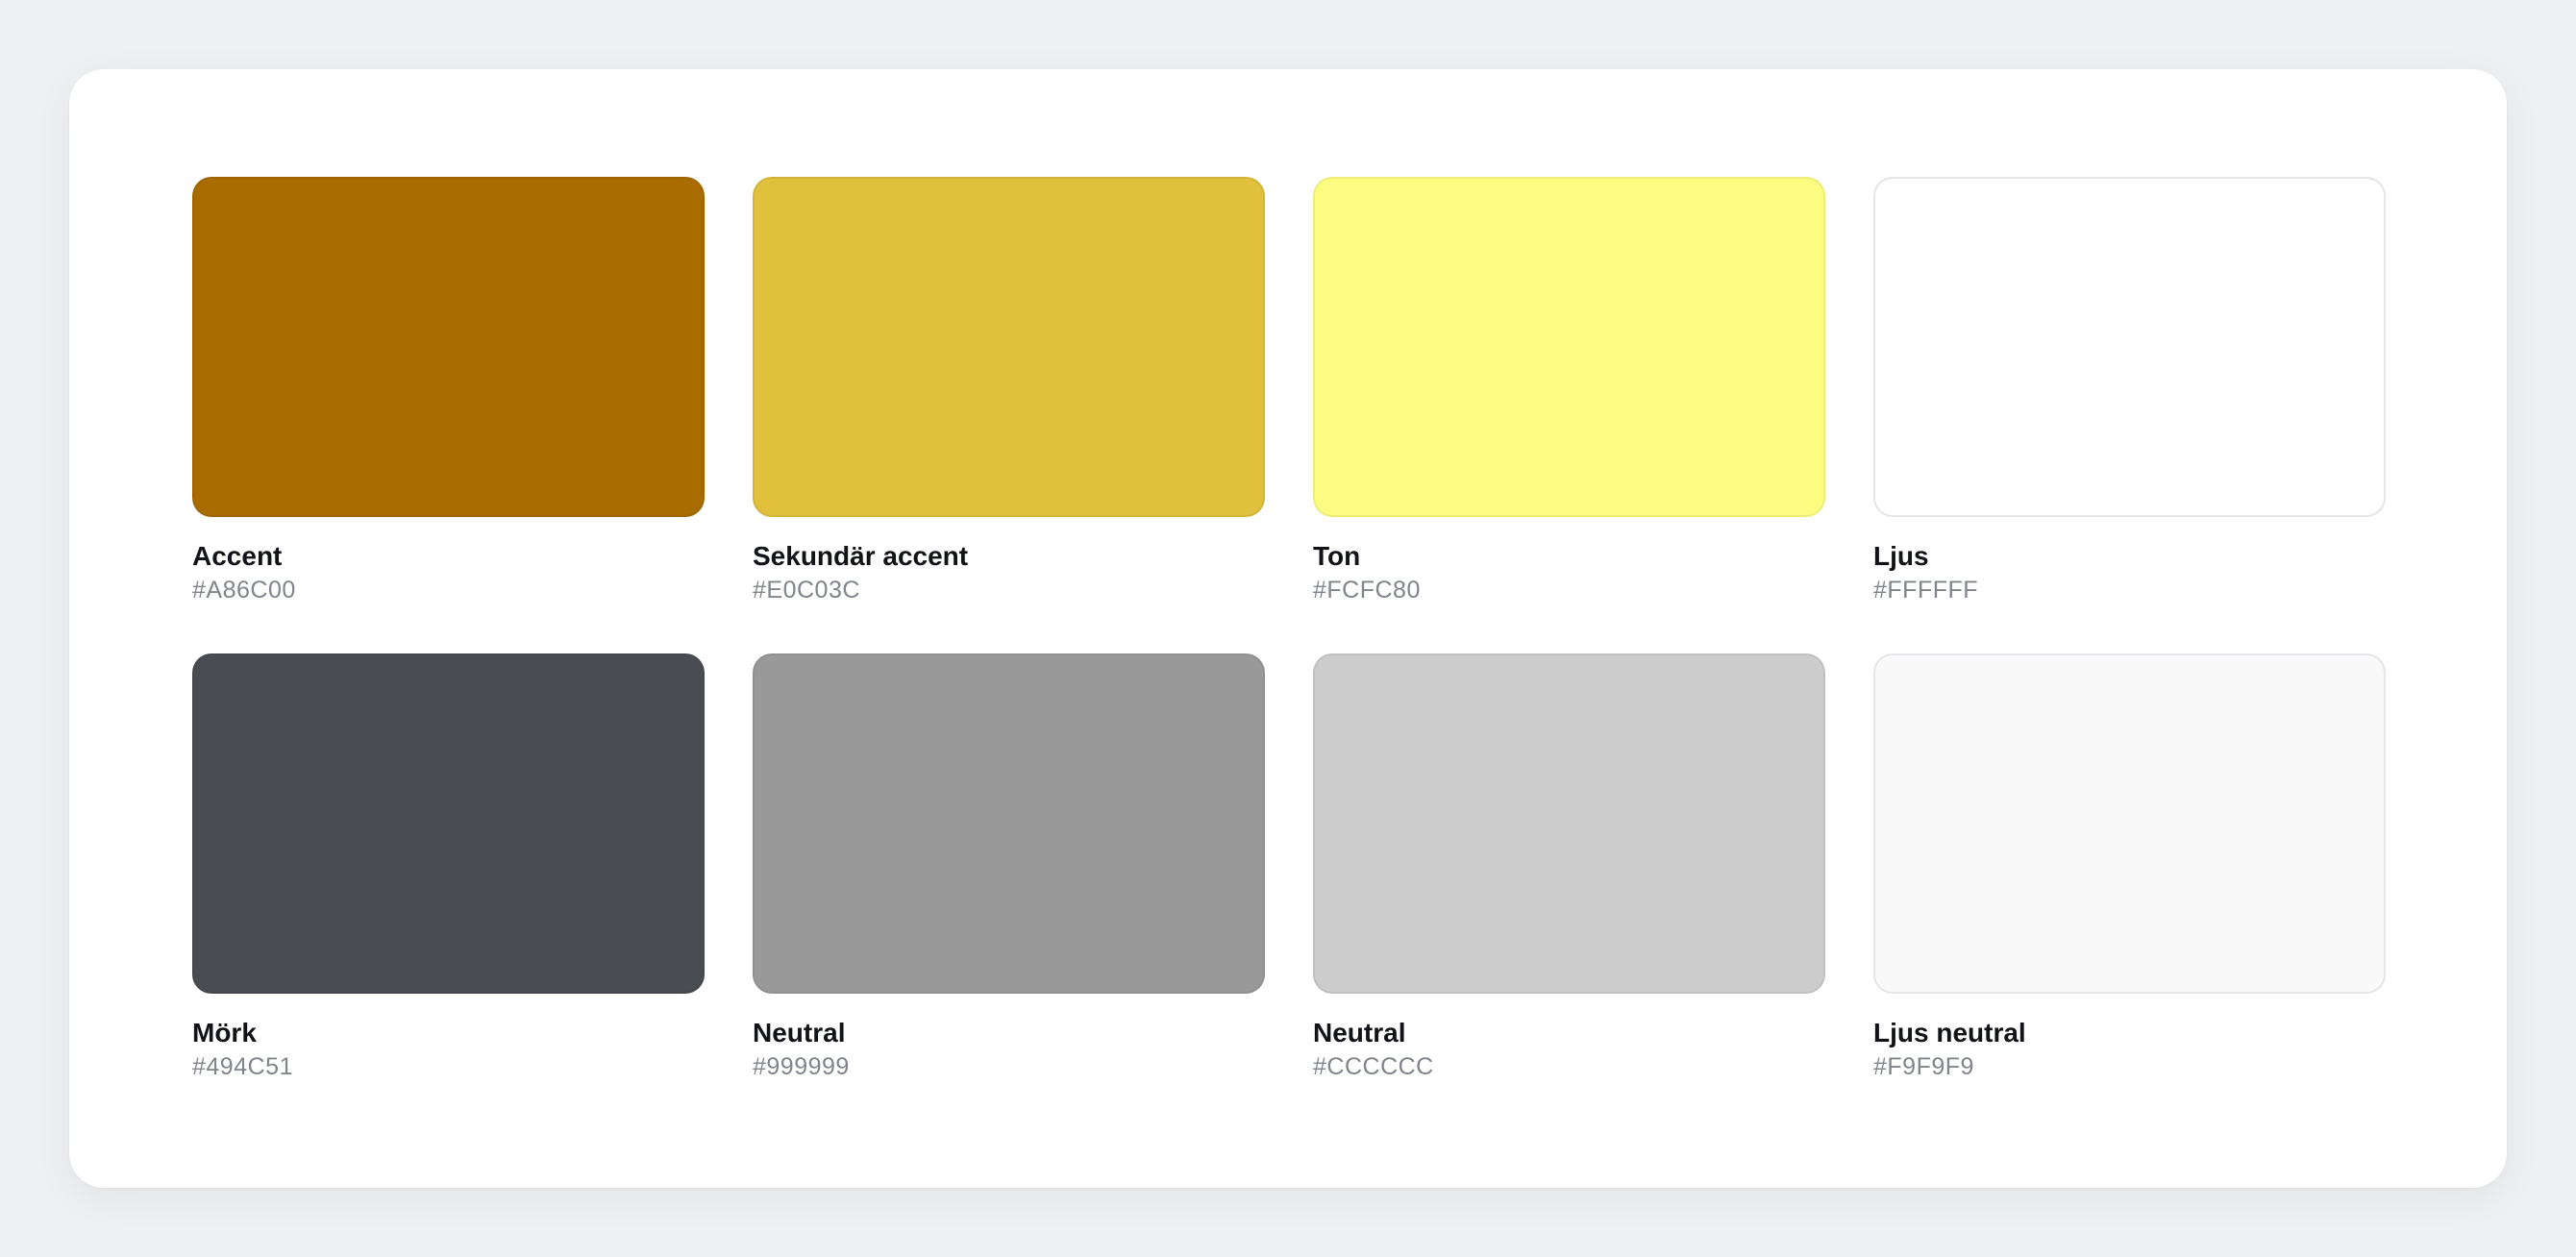 The image size is (2576, 1257). I want to click on swatch-hex: #F9F9F9, so click(1923, 1066).